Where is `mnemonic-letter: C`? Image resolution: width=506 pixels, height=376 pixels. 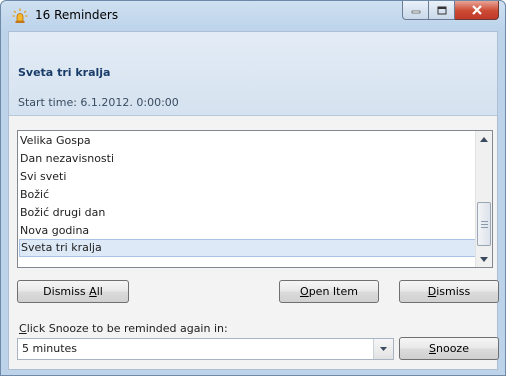 mnemonic-letter: C is located at coordinates (23, 328).